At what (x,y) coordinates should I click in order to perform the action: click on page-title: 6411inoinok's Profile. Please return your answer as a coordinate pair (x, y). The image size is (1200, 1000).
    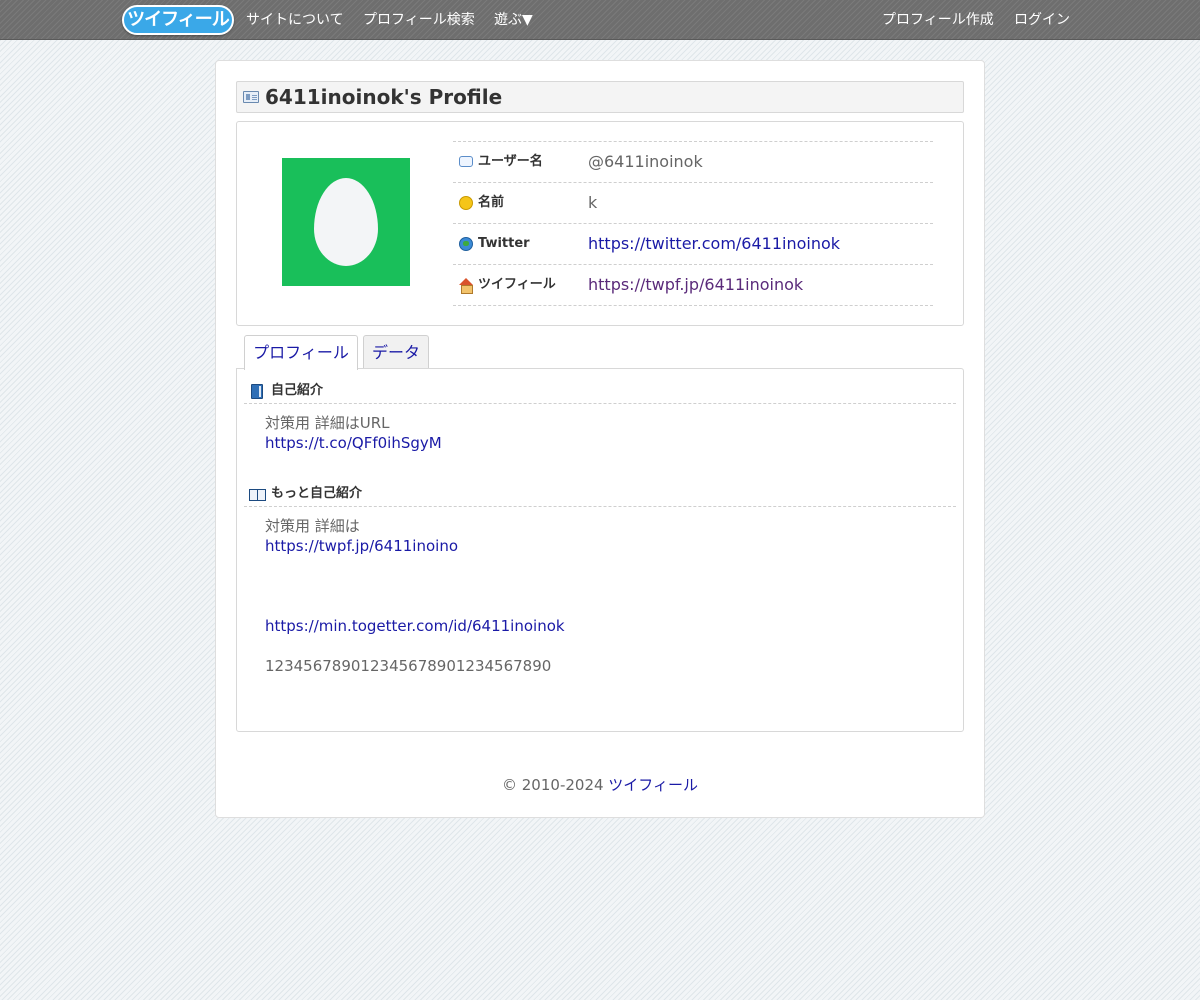
    Looking at the image, I should click on (384, 97).